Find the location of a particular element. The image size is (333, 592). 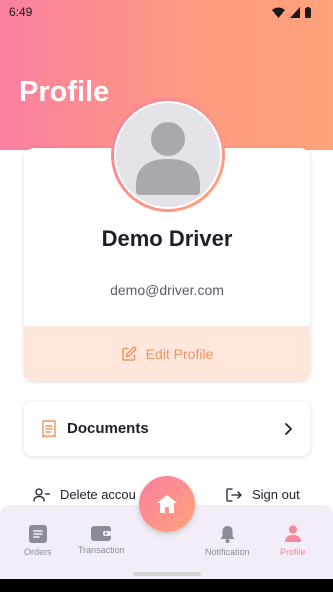

battery-icon is located at coordinates (308, 12).